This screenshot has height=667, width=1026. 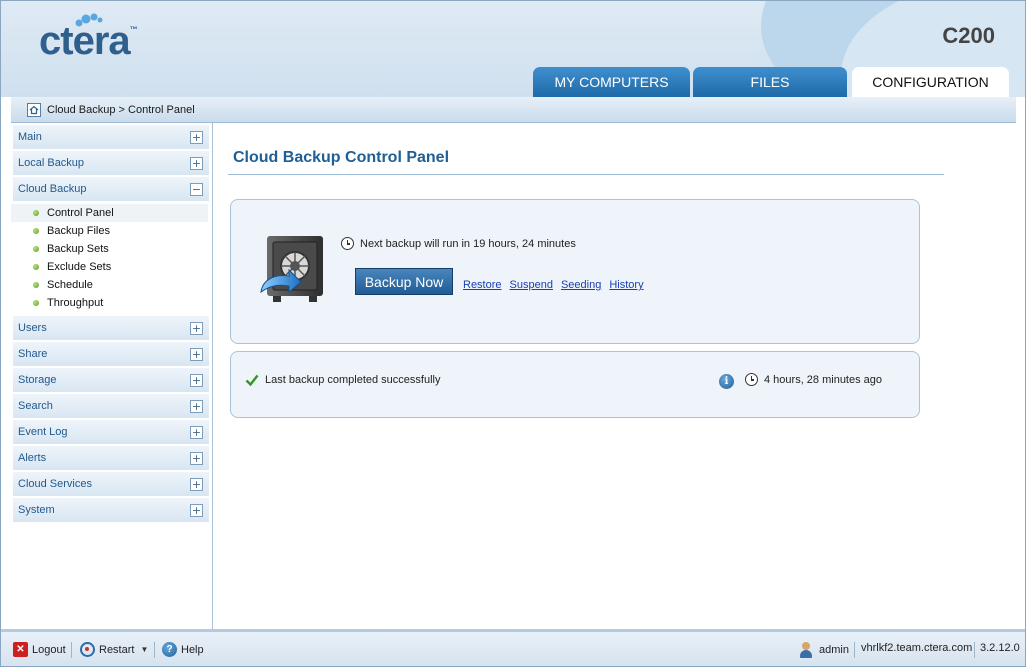 What do you see at coordinates (33, 354) in the screenshot?
I see `sidebar-section-label: Share` at bounding box center [33, 354].